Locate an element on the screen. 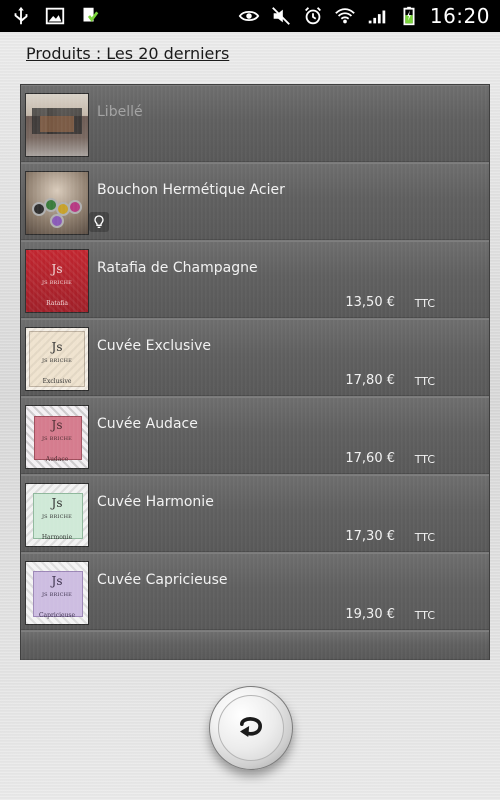  product-price: 19,30 € is located at coordinates (370, 614).